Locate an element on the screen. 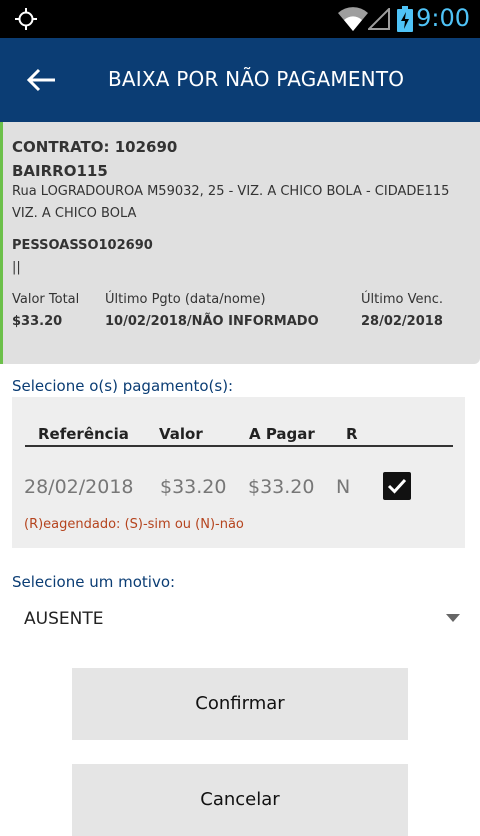  header-value: Valor is located at coordinates (181, 434).